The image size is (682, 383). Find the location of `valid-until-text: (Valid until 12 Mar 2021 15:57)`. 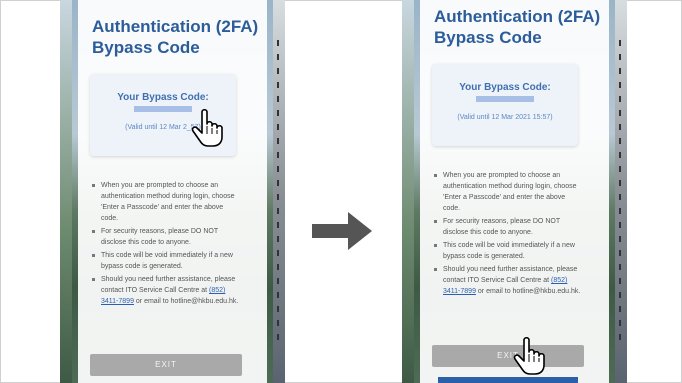

valid-until-text: (Valid until 12 Mar 2021 15:57) is located at coordinates (505, 117).